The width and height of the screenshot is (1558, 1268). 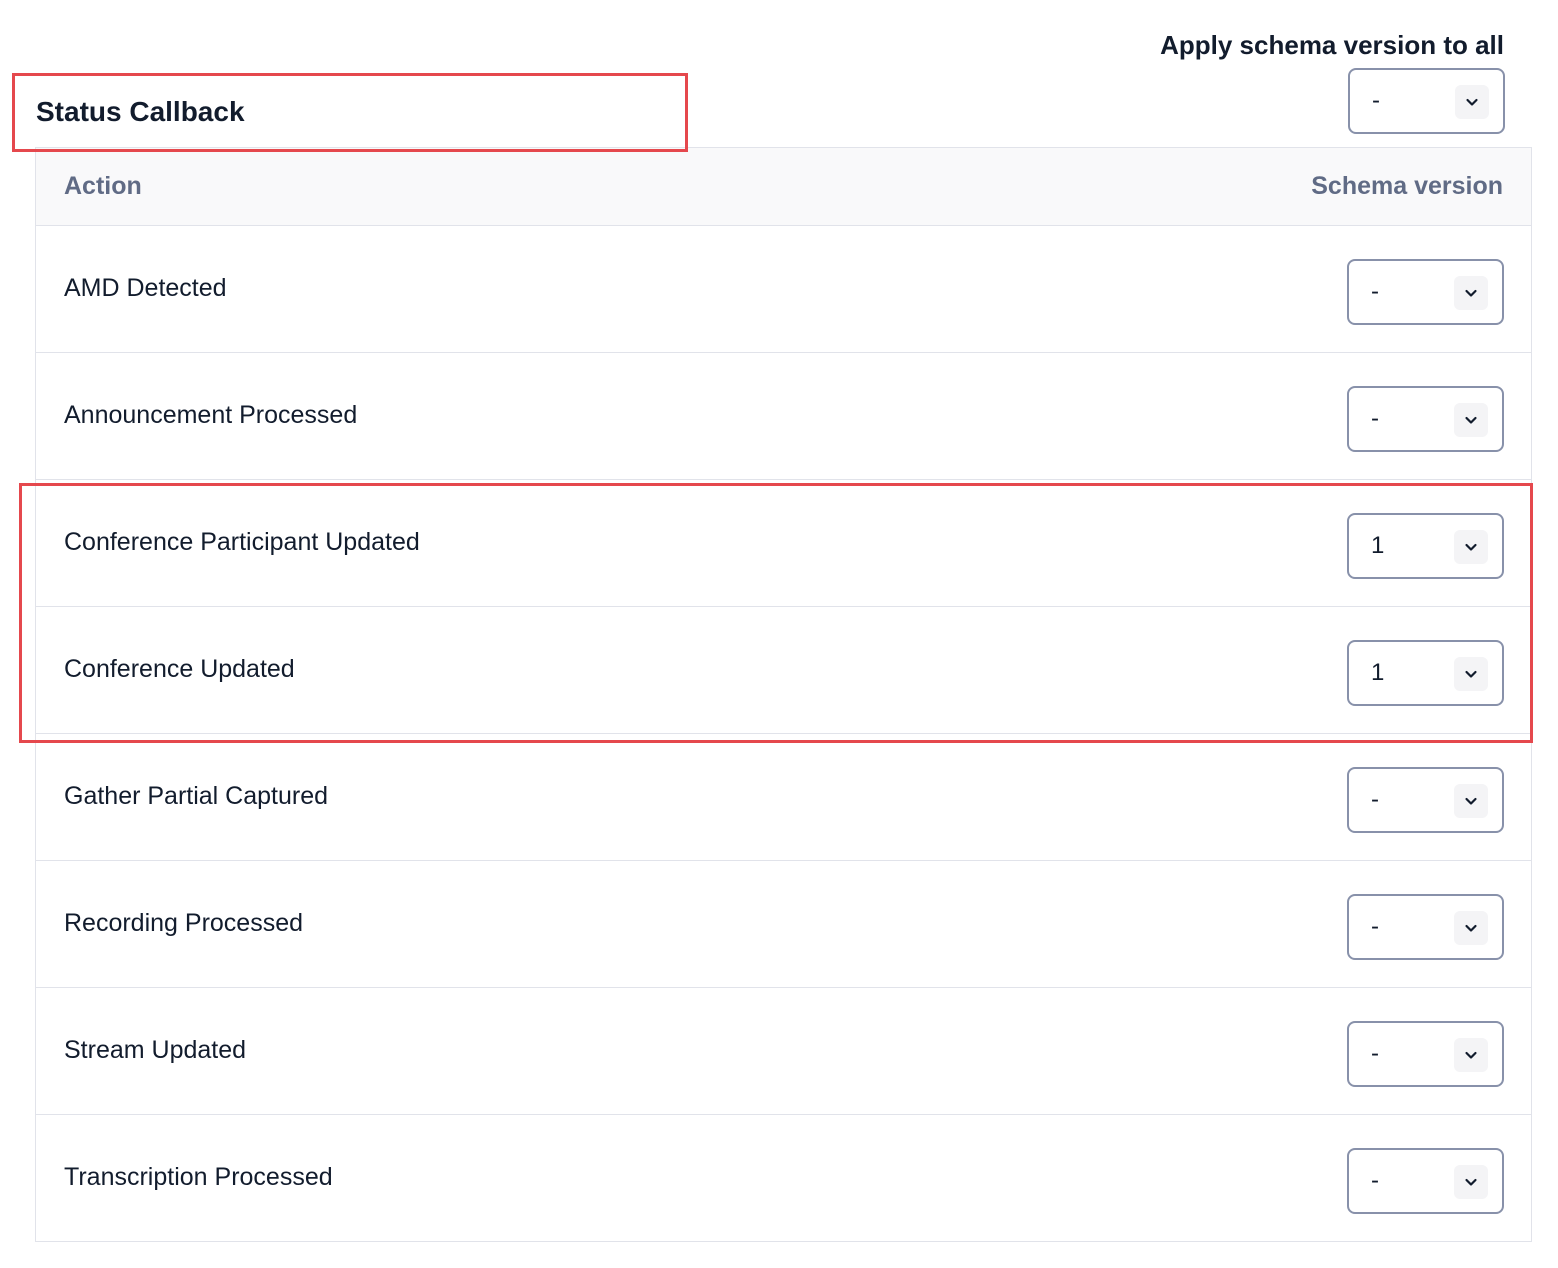 What do you see at coordinates (184, 923) in the screenshot?
I see `action-label: Recording Processed` at bounding box center [184, 923].